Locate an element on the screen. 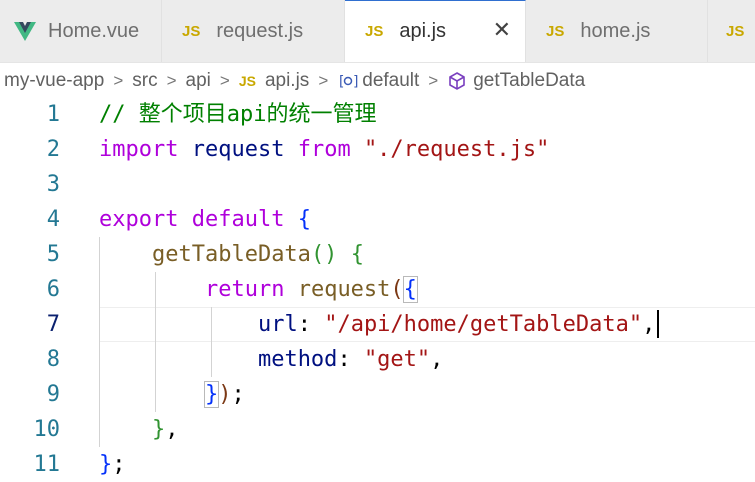 The image size is (755, 482). breadcrumb-item-project: my-vue-app is located at coordinates (54, 81).